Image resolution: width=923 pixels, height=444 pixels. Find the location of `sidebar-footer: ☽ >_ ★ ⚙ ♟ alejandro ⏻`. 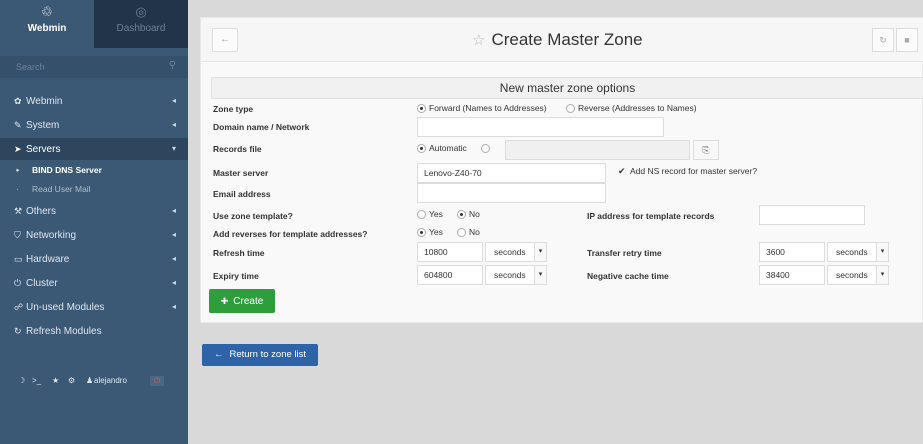

sidebar-footer: ☽ >_ ★ ⚙ ♟ alejandro ⏻ is located at coordinates (94, 383).